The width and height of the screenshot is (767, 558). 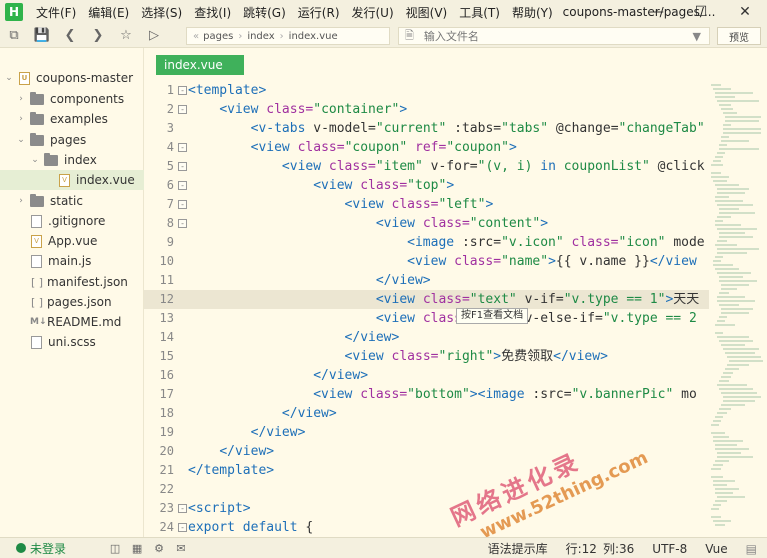 I want to click on window-controls: — ☐ ✕, so click(x=701, y=12).